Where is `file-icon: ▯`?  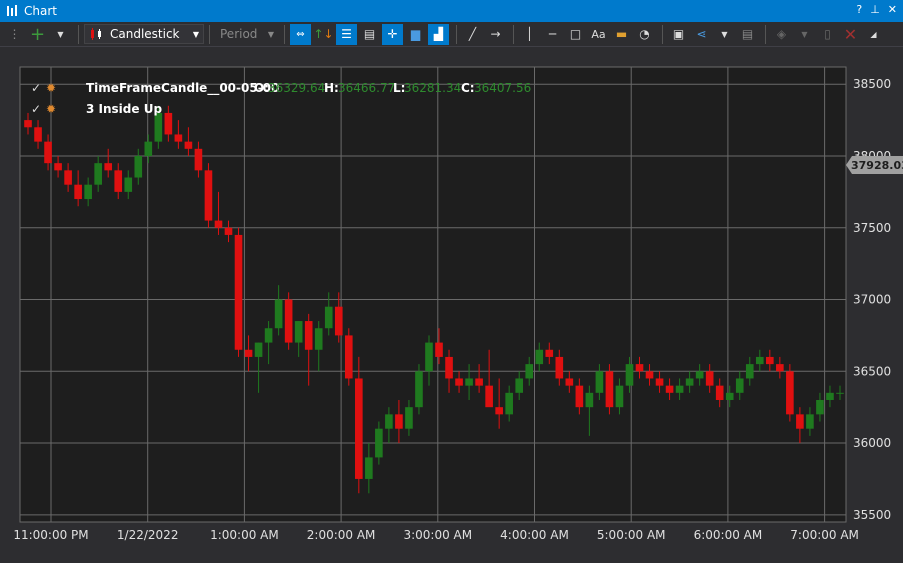 file-icon: ▯ is located at coordinates (827, 34).